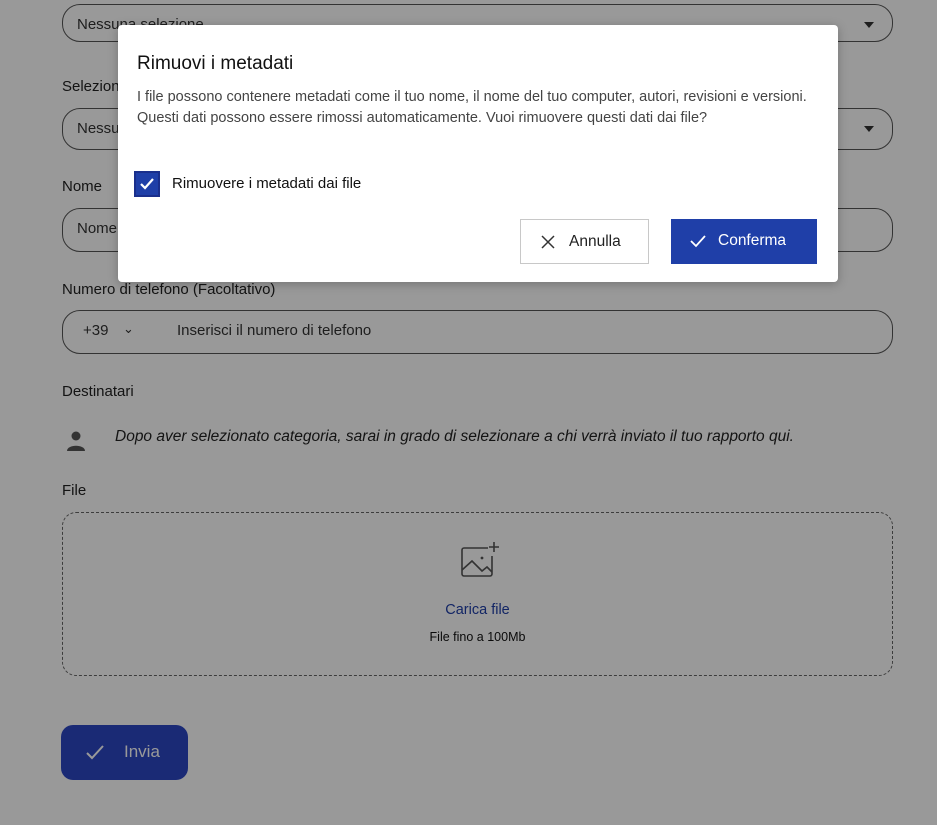 The height and width of the screenshot is (825, 937). I want to click on cancel-button: Annulla, so click(584, 241).